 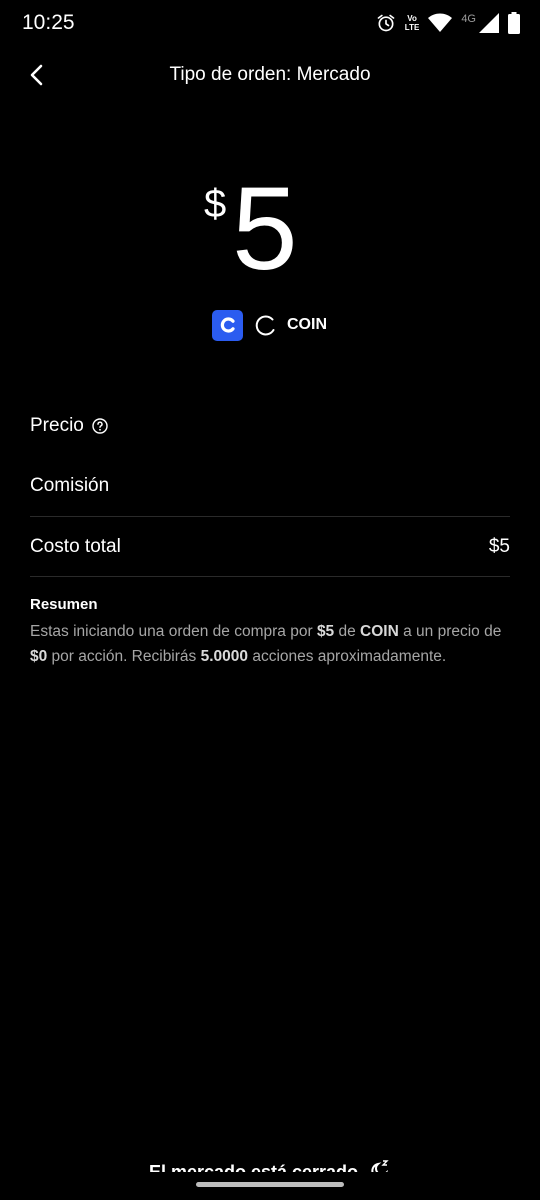 I want to click on summary-amount: $5, so click(x=325, y=631).